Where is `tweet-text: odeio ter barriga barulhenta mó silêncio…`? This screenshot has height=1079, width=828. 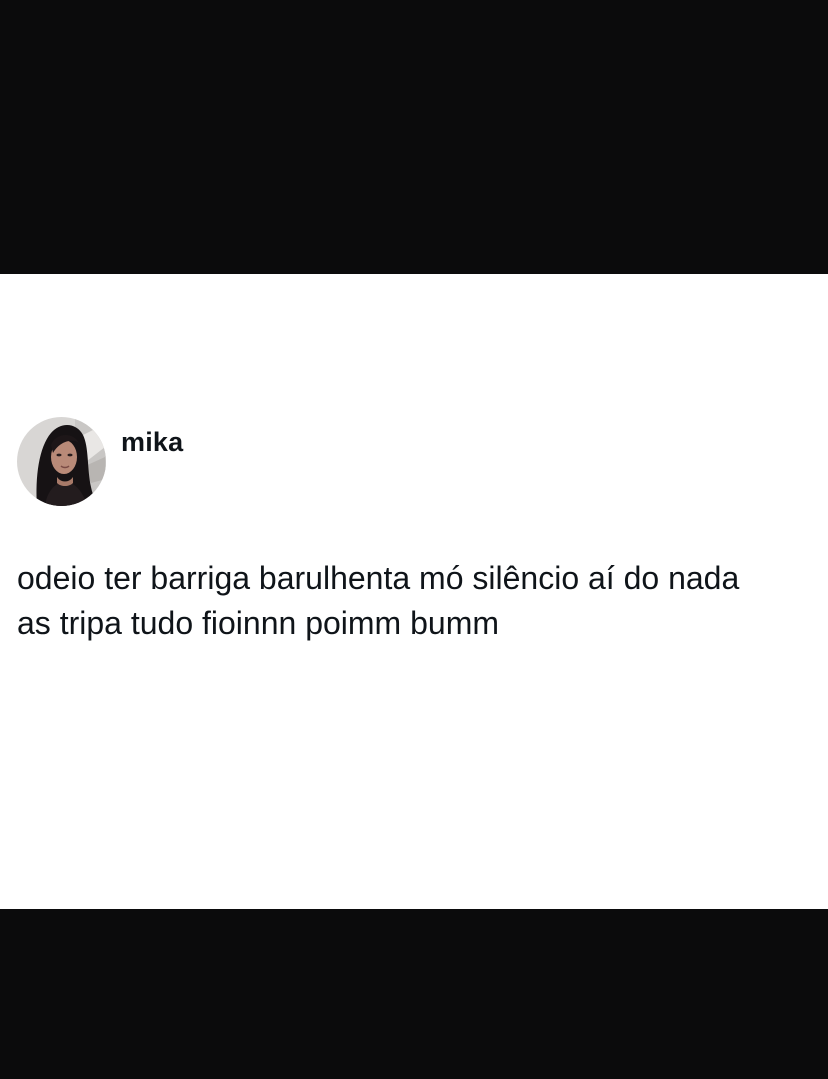 tweet-text: odeio ter barriga barulhenta mó silêncio… is located at coordinates (417, 601).